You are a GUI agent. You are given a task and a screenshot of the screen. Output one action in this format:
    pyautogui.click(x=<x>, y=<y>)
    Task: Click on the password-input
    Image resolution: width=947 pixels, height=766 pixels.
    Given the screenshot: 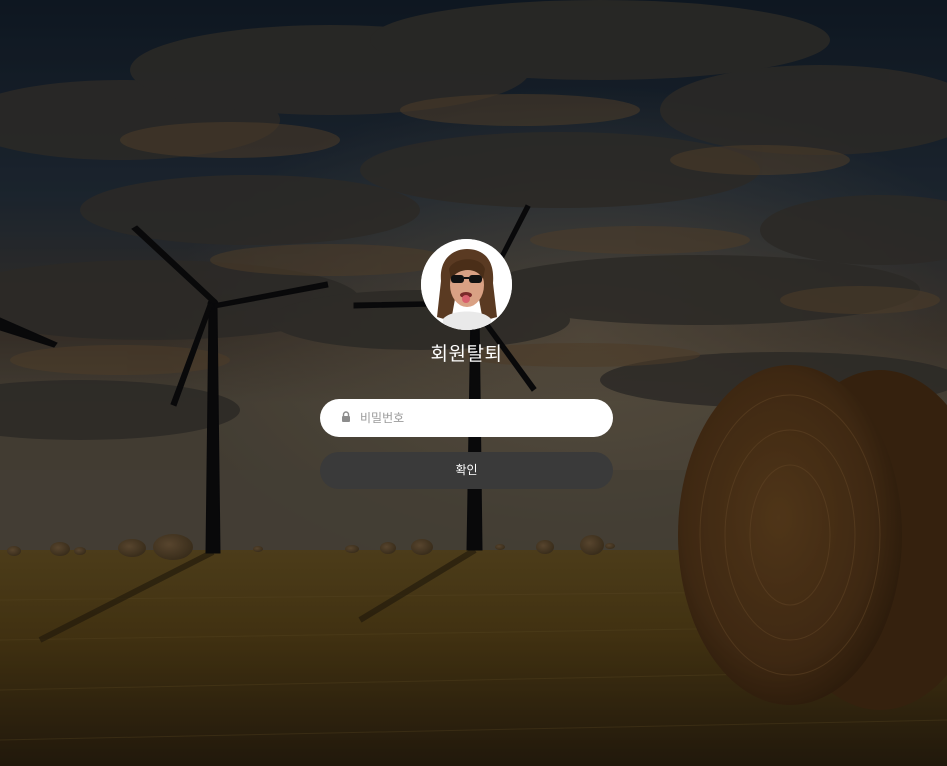 What is the action you would take?
    pyautogui.click(x=480, y=418)
    